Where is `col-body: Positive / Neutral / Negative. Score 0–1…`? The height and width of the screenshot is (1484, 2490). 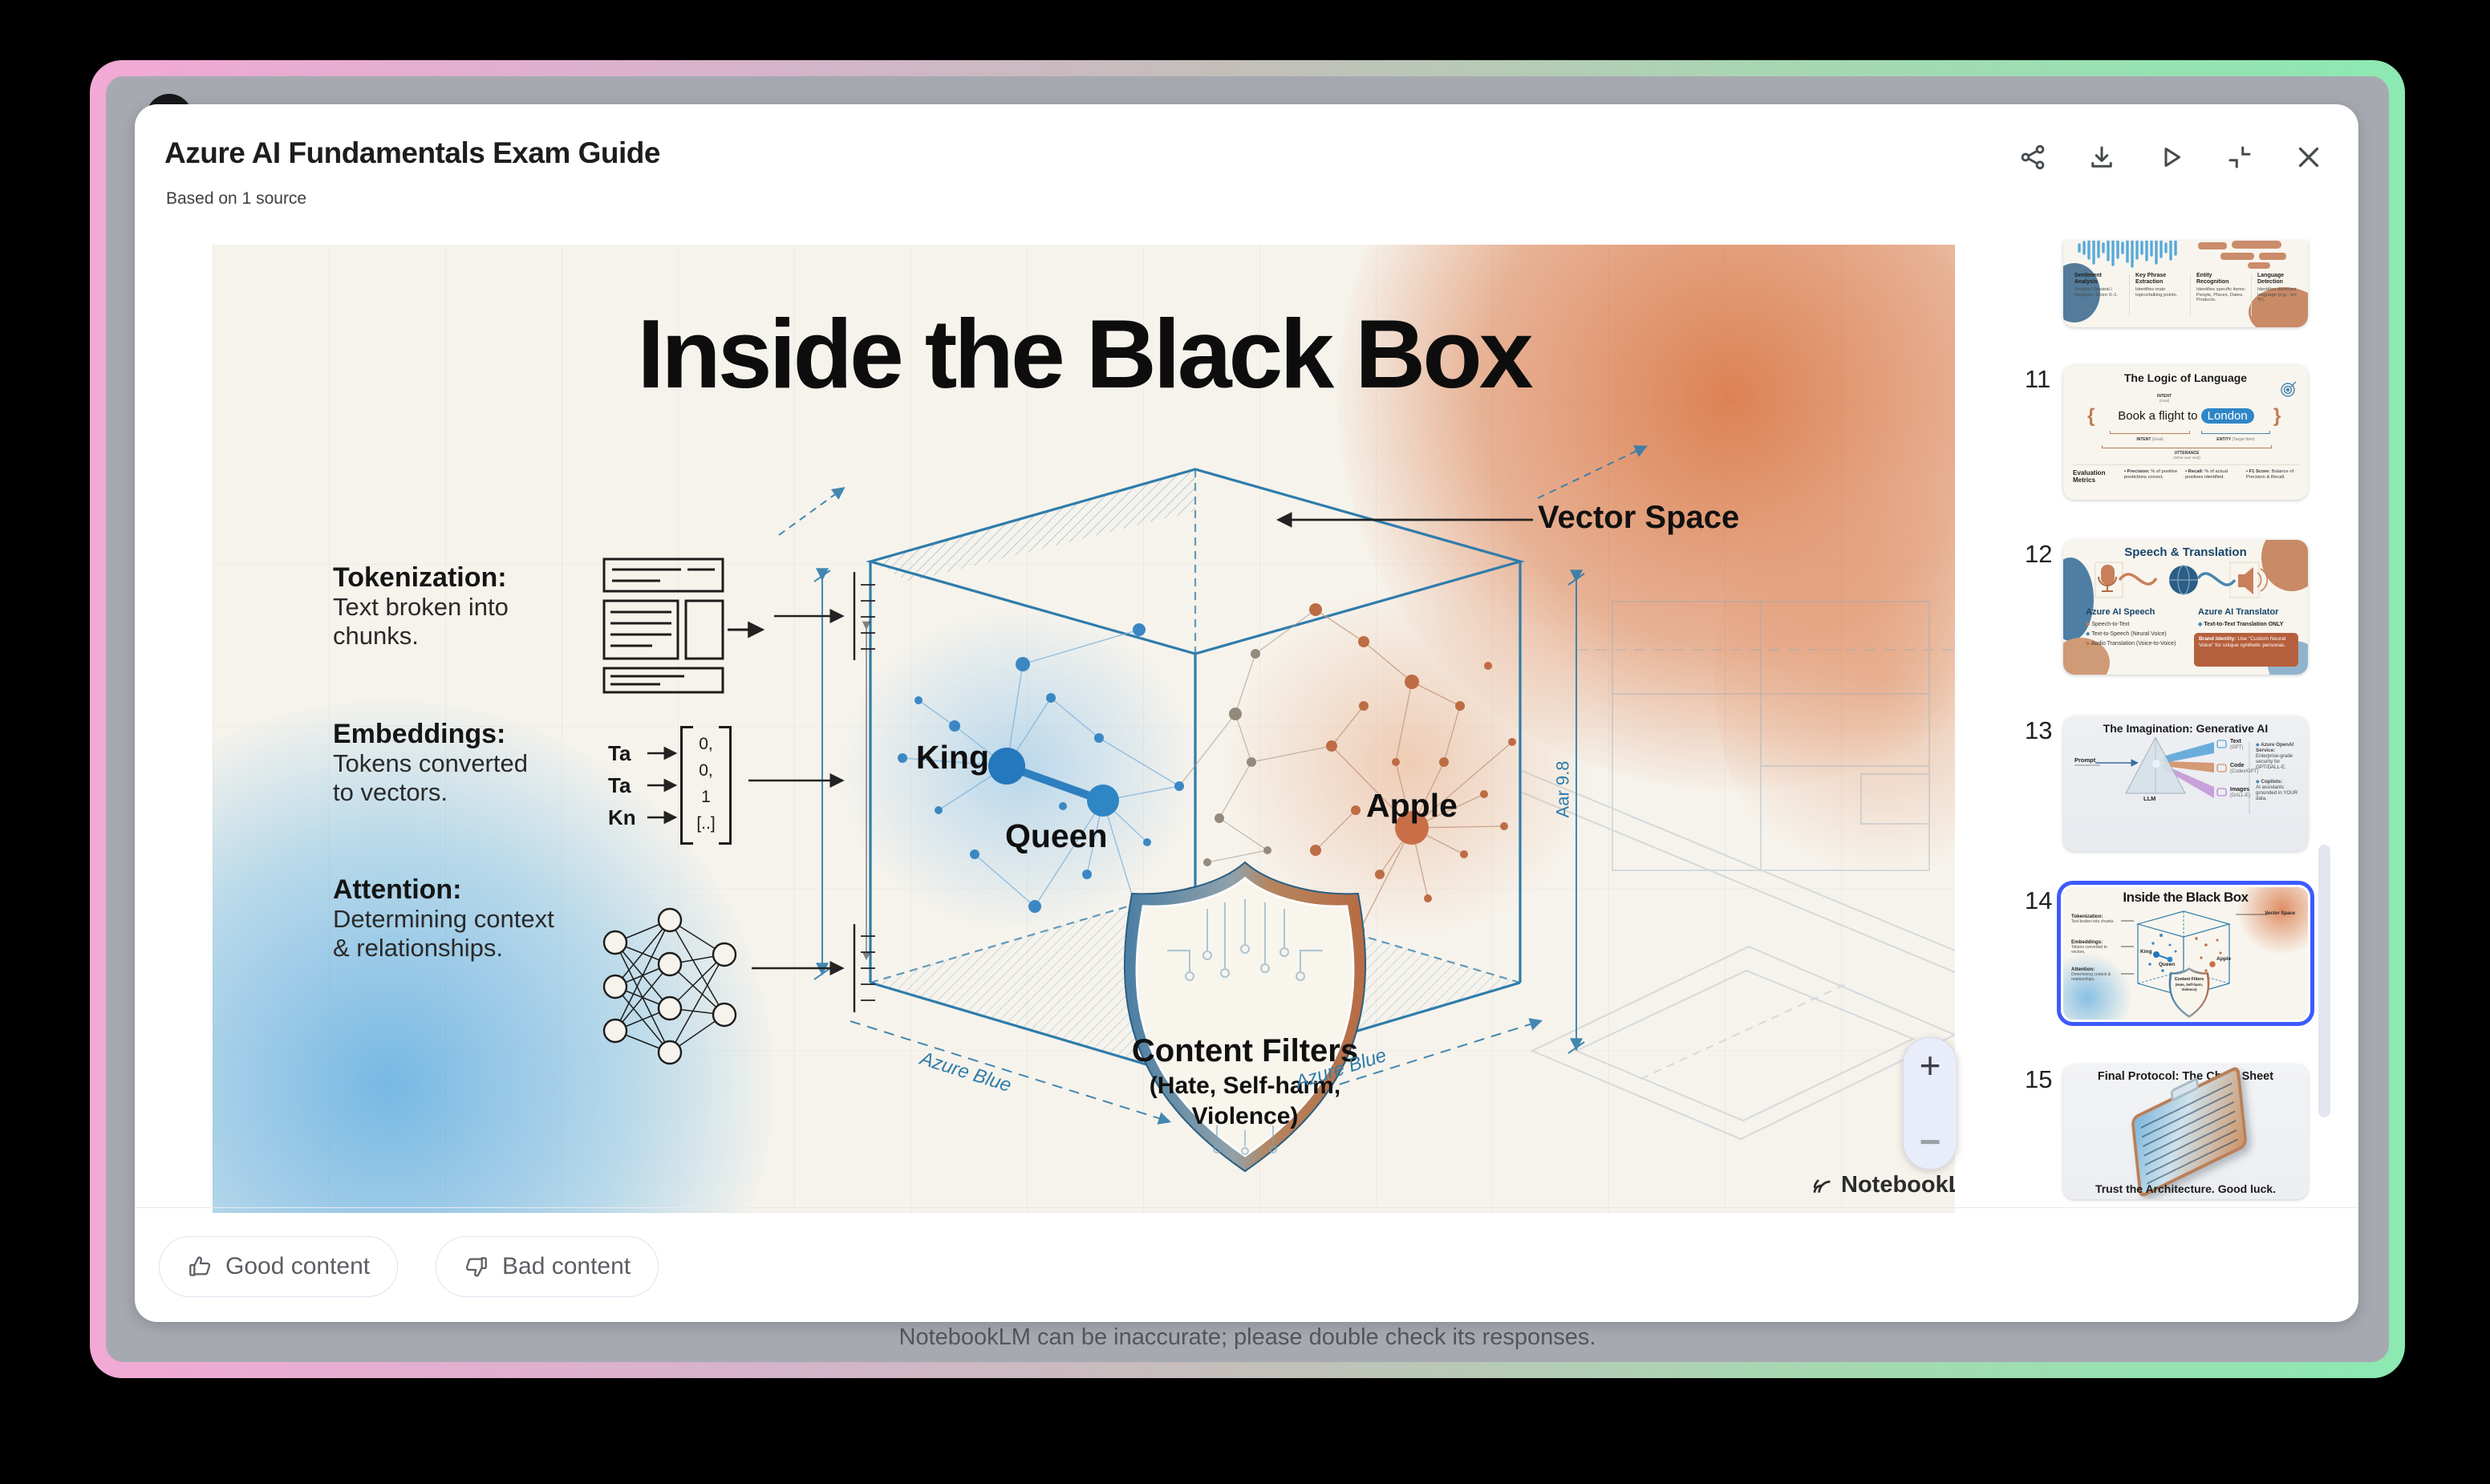
col-body: Positive / Neutral / Negative. Score 0–1… is located at coordinates (2096, 293).